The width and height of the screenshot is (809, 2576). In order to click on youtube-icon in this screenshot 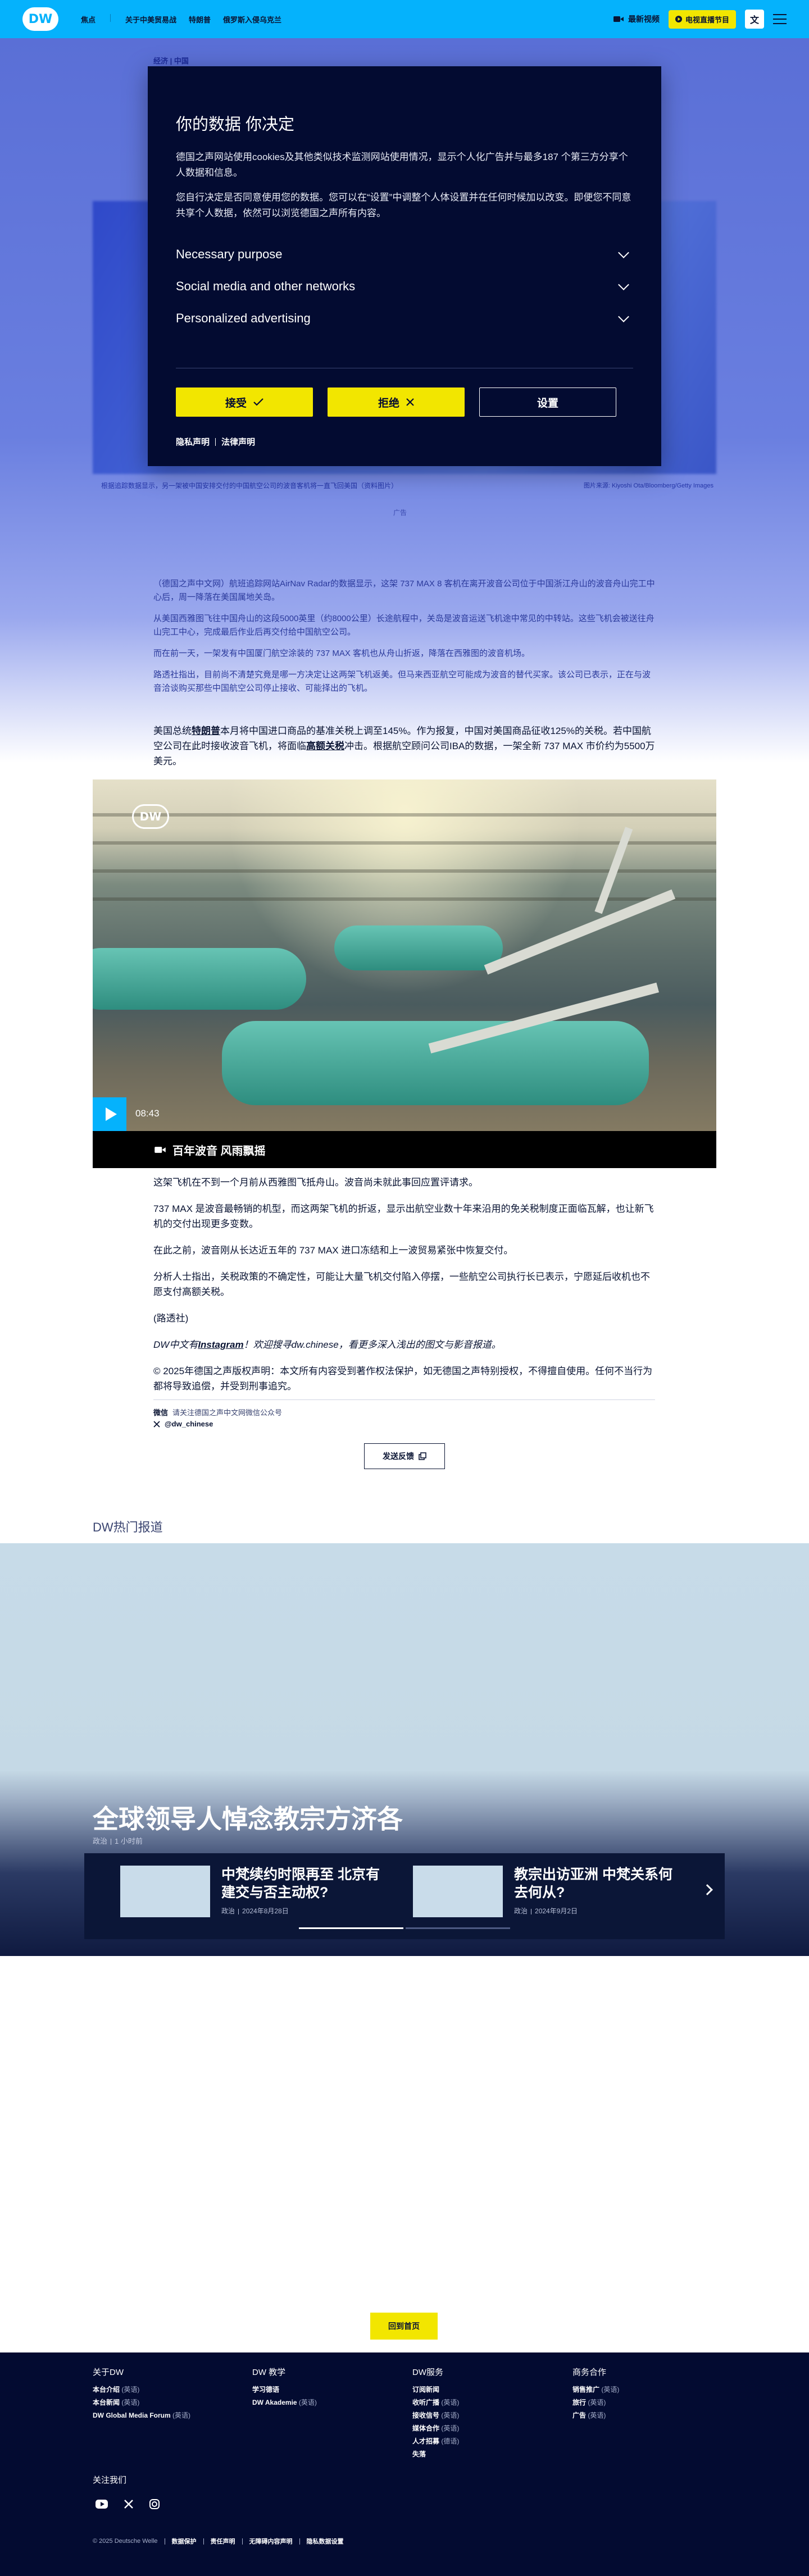, I will do `click(102, 2505)`.